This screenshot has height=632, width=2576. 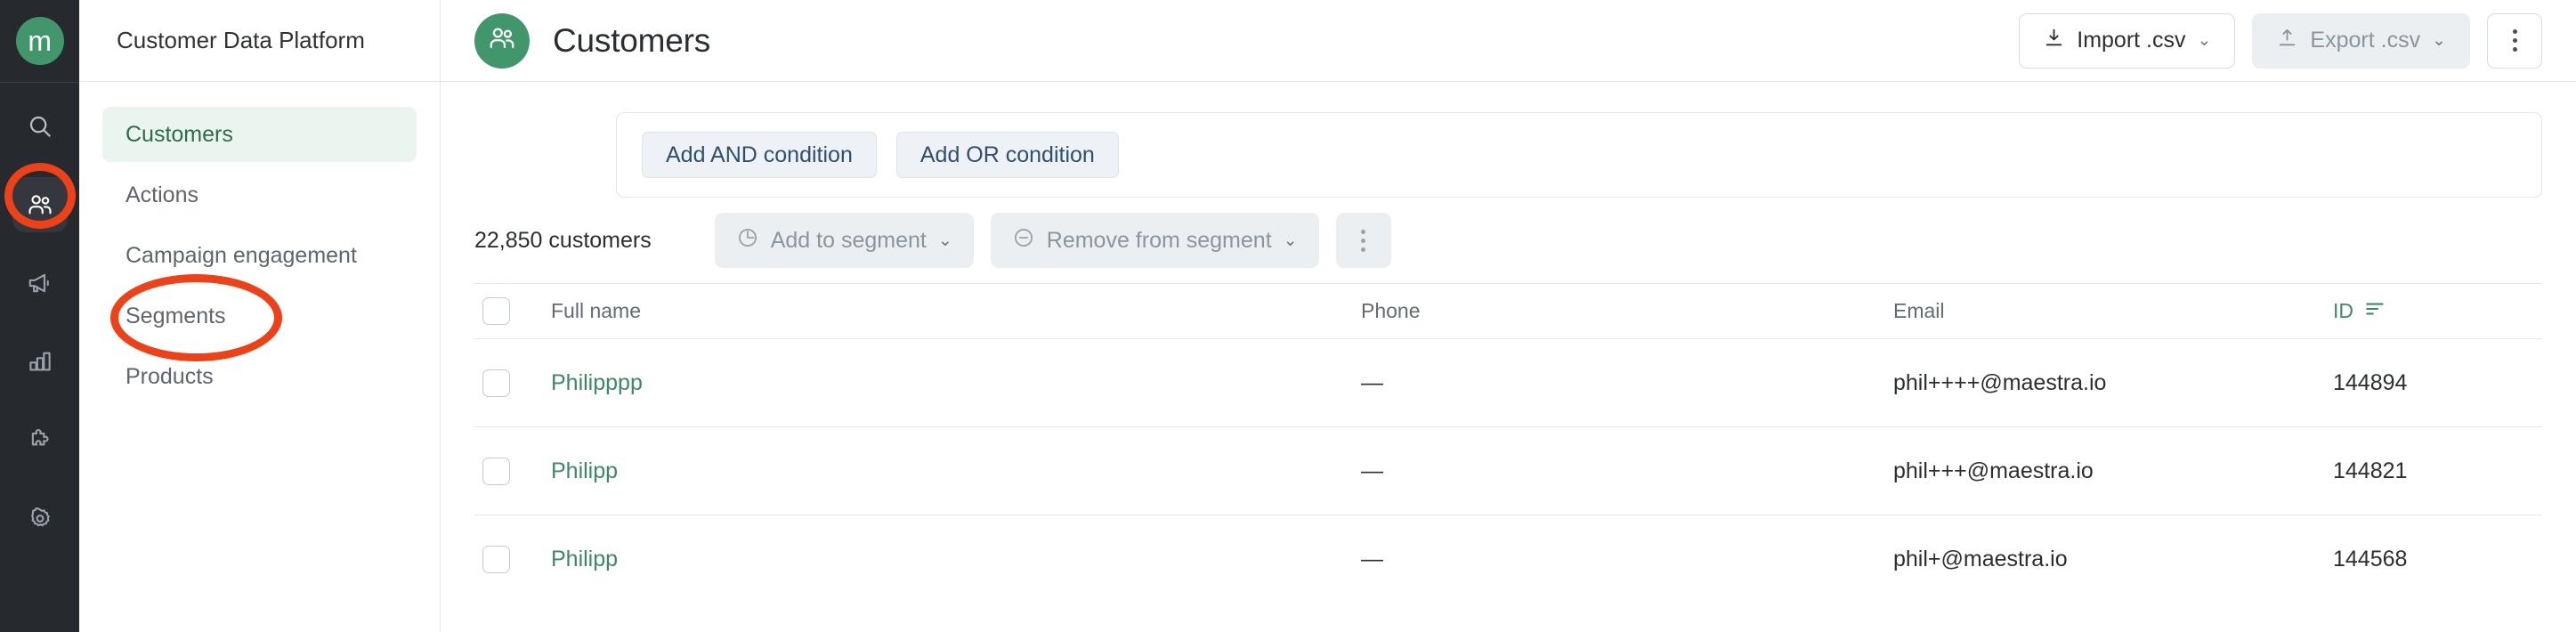 I want to click on customer-count-label: 22,850 customers, so click(x=563, y=240).